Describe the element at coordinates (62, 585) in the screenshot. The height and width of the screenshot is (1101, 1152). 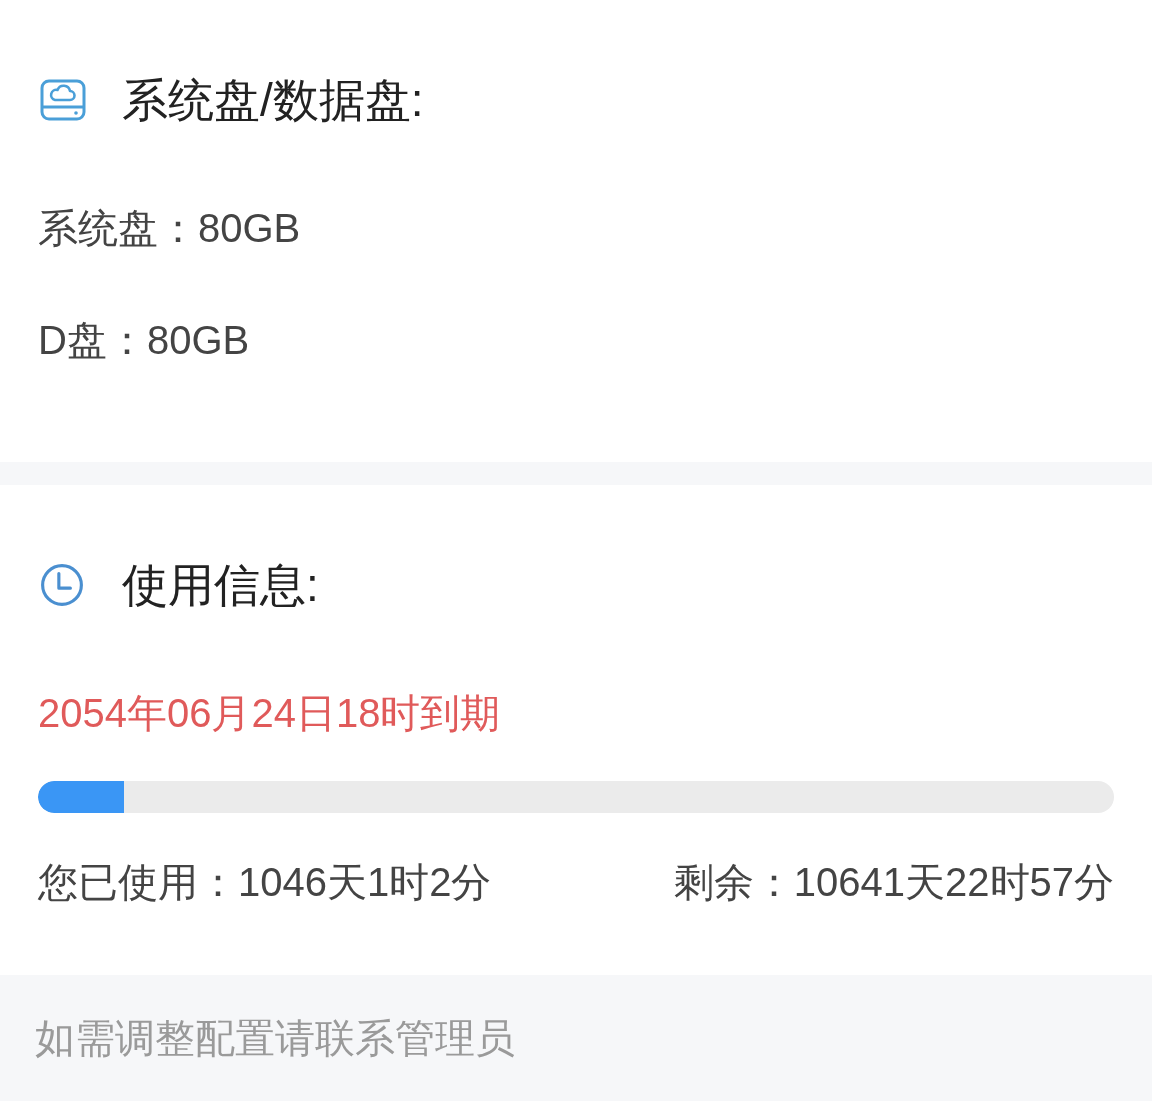
I see `clock-icon` at that location.